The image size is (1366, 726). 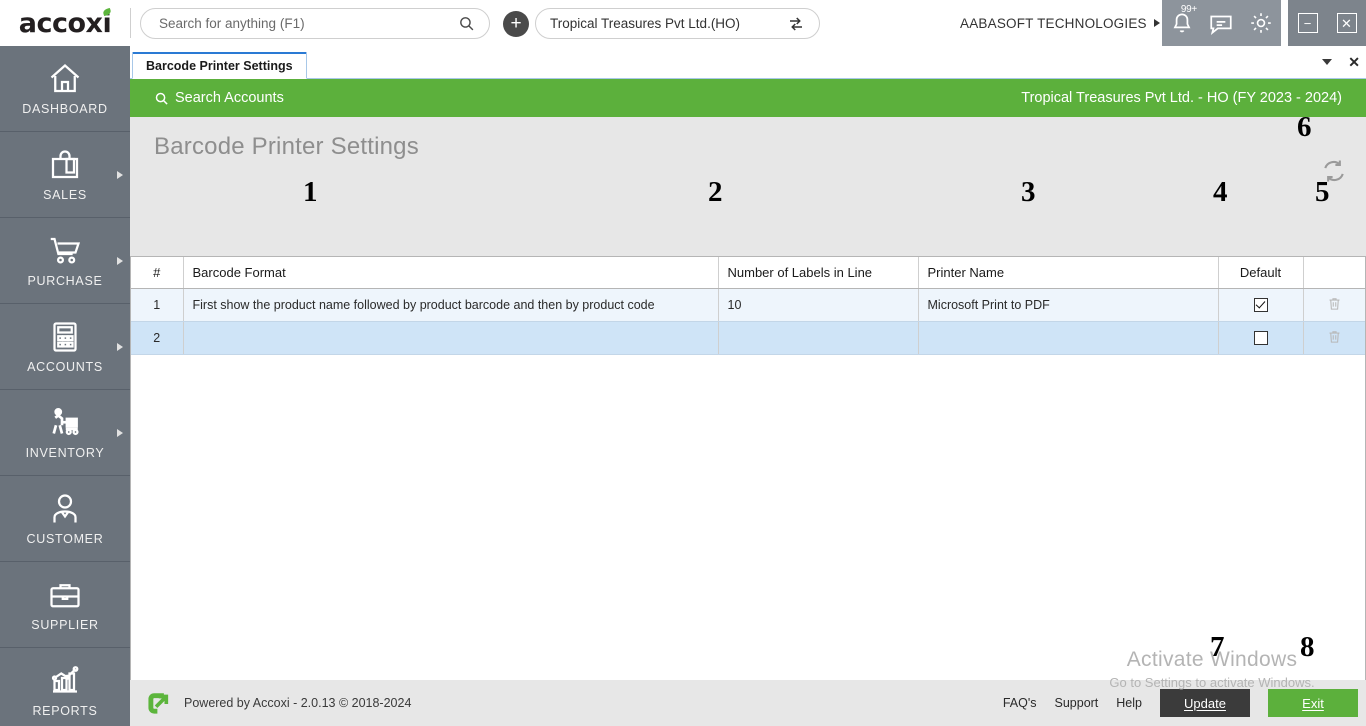 I want to click on user-name: AABASOFT TECHNOLOGIES, so click(x=1053, y=23).